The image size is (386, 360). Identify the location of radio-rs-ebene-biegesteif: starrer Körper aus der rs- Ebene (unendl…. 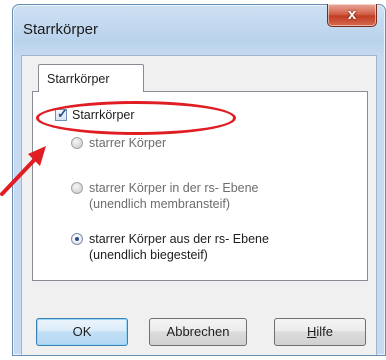
(170, 247).